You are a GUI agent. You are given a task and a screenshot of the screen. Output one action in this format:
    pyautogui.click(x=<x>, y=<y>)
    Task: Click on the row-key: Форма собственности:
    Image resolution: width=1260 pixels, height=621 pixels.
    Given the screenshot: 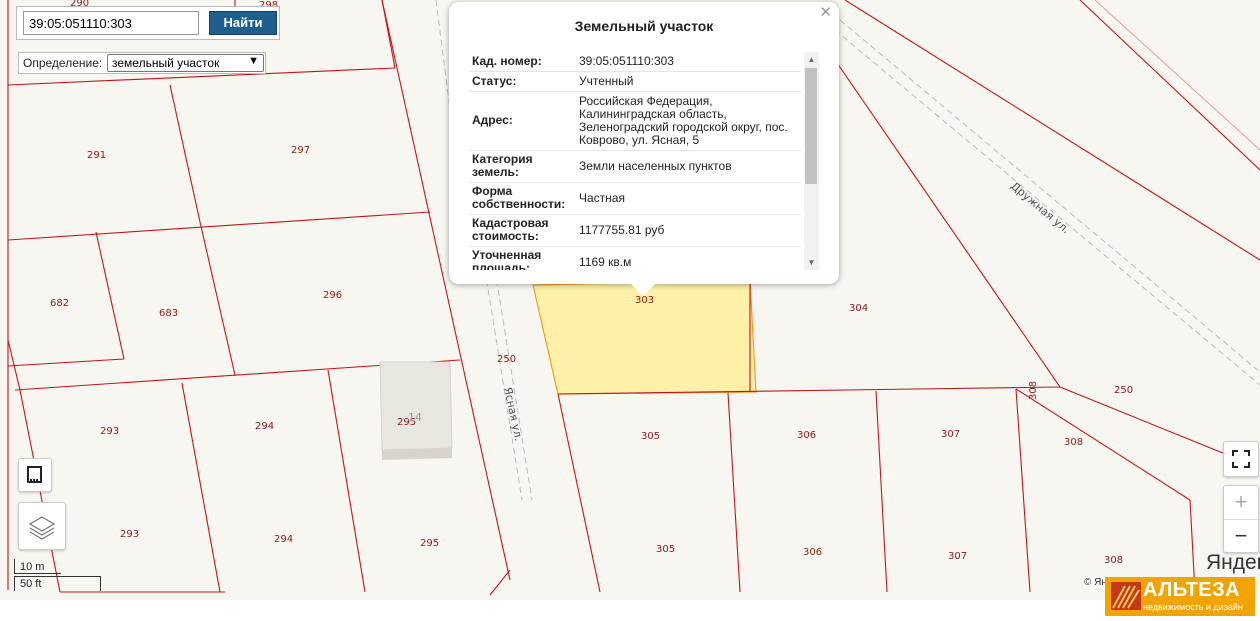 What is the action you would take?
    pyautogui.click(x=519, y=197)
    